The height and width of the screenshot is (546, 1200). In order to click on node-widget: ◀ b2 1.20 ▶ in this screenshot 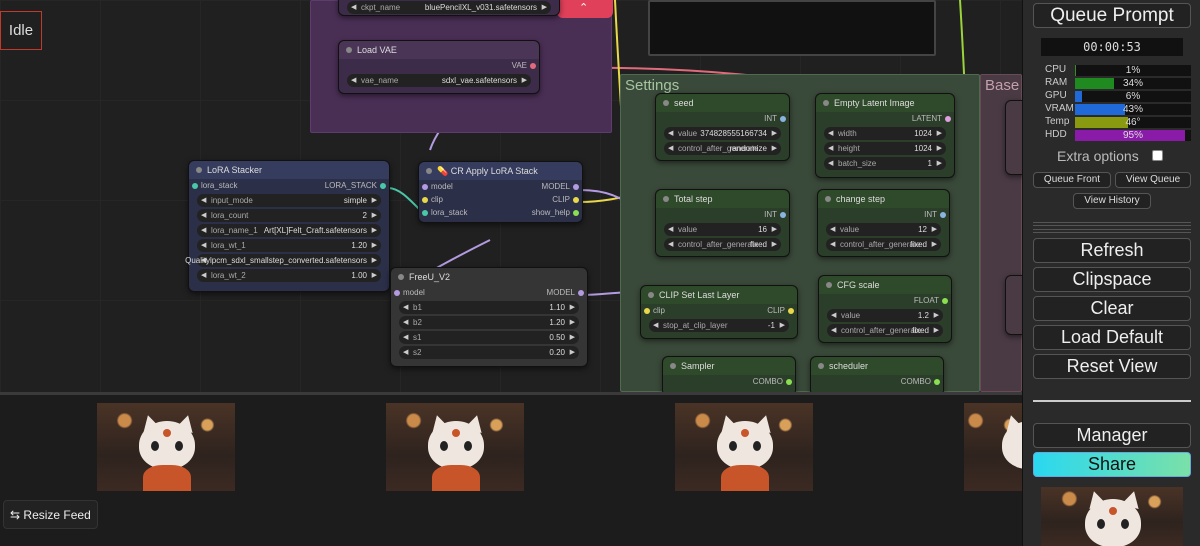, I will do `click(489, 322)`.